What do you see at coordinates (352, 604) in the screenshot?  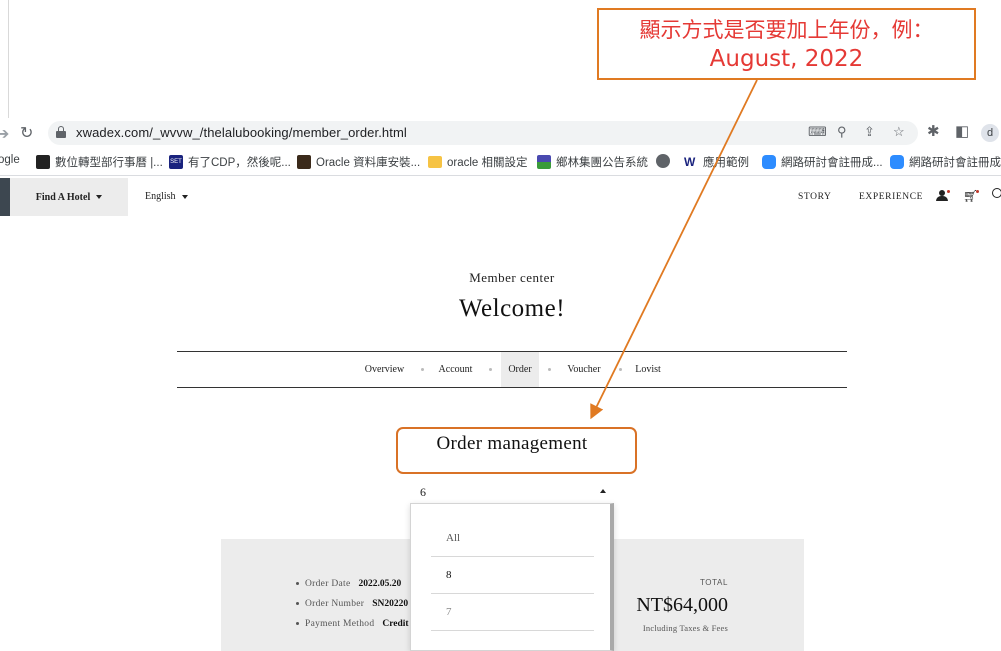 I see `order-number-row: Order Number SN20220` at bounding box center [352, 604].